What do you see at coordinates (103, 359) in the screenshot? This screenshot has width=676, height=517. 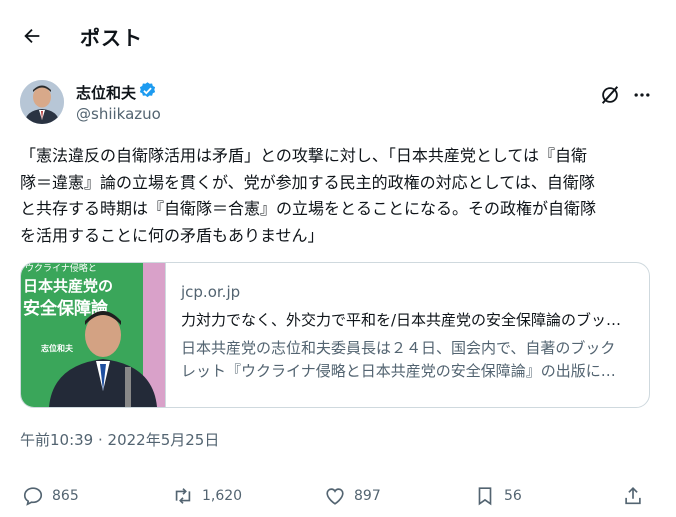 I see `speaker-photo` at bounding box center [103, 359].